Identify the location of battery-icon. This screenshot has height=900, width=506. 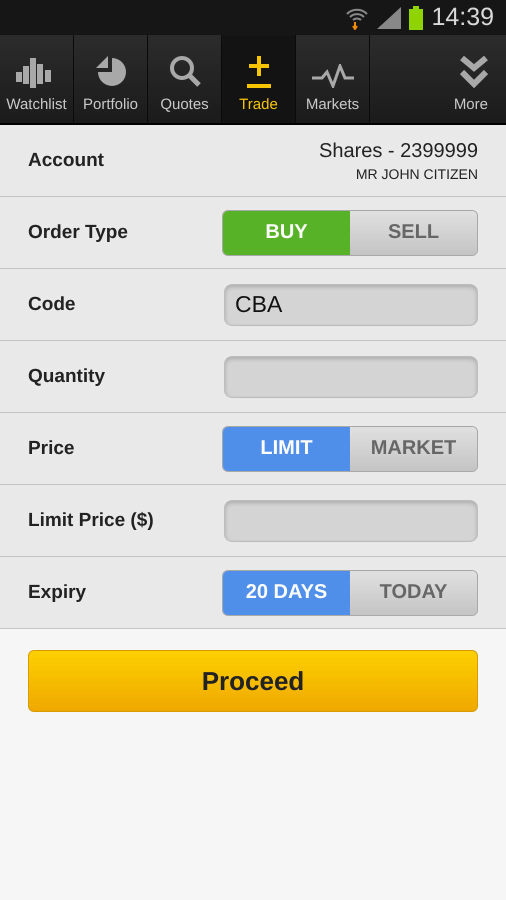
(416, 18).